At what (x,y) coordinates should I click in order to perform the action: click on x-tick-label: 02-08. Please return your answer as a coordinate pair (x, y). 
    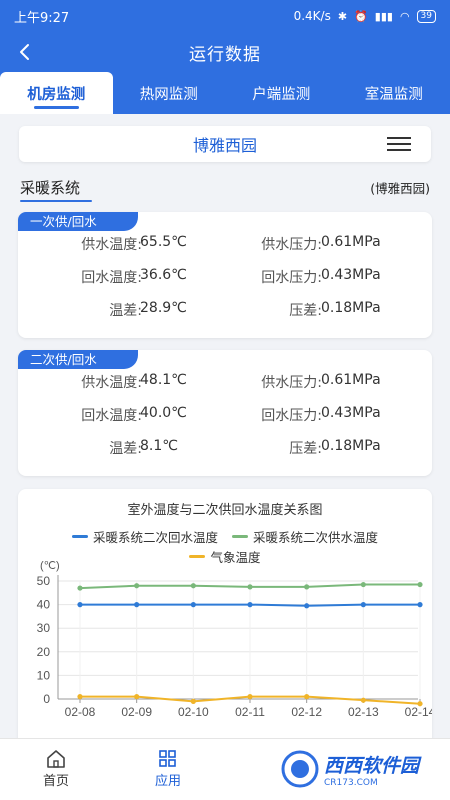
    Looking at the image, I should click on (80, 712).